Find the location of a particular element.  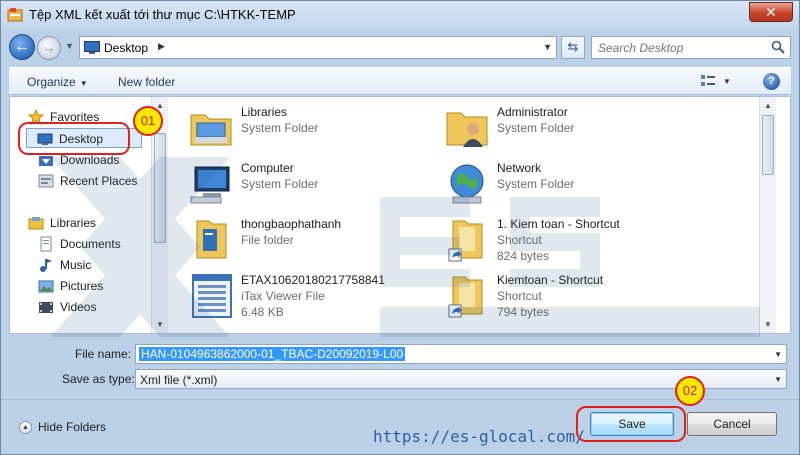

refresh-button: ⇆ is located at coordinates (573, 47).